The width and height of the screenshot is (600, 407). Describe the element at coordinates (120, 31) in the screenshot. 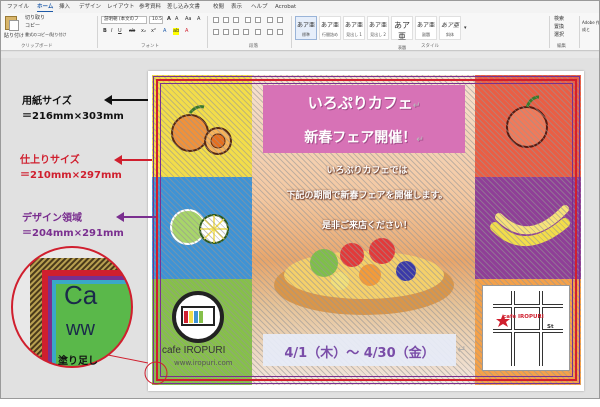

I see `underline-button: U` at that location.